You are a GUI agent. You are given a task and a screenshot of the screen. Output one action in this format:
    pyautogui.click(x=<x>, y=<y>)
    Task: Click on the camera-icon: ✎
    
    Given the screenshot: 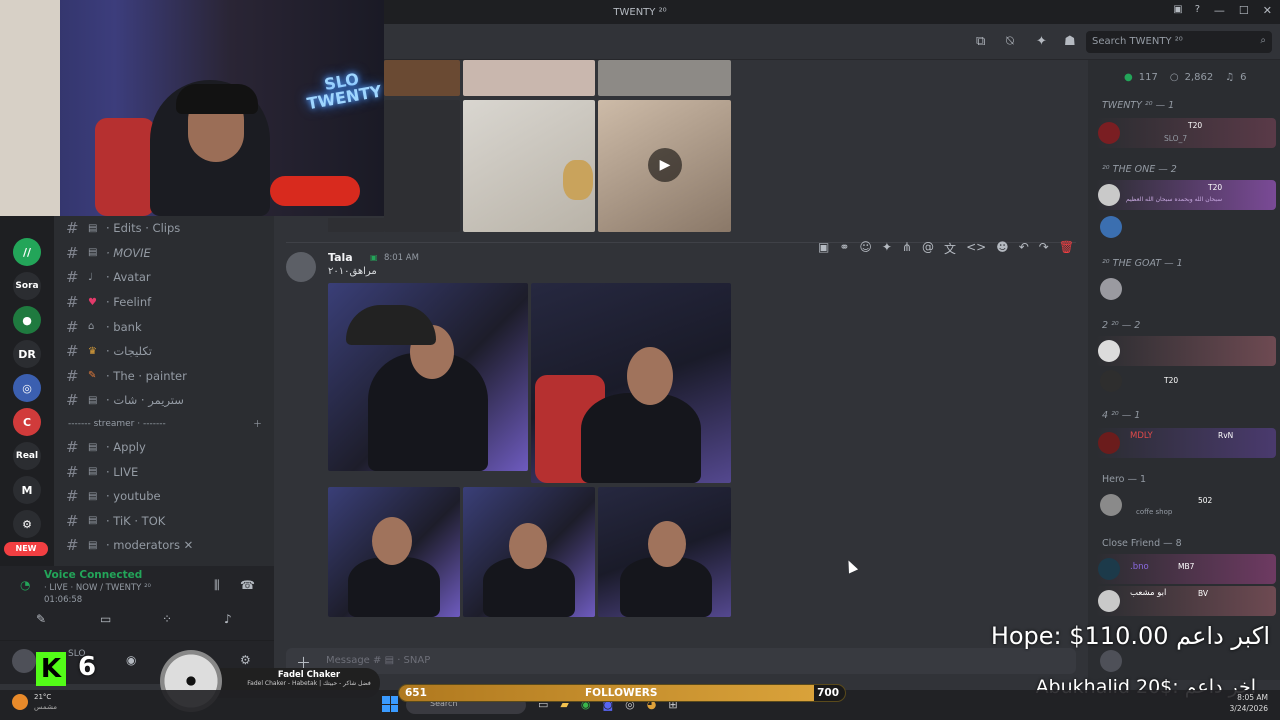 What is the action you would take?
    pyautogui.click(x=41, y=619)
    